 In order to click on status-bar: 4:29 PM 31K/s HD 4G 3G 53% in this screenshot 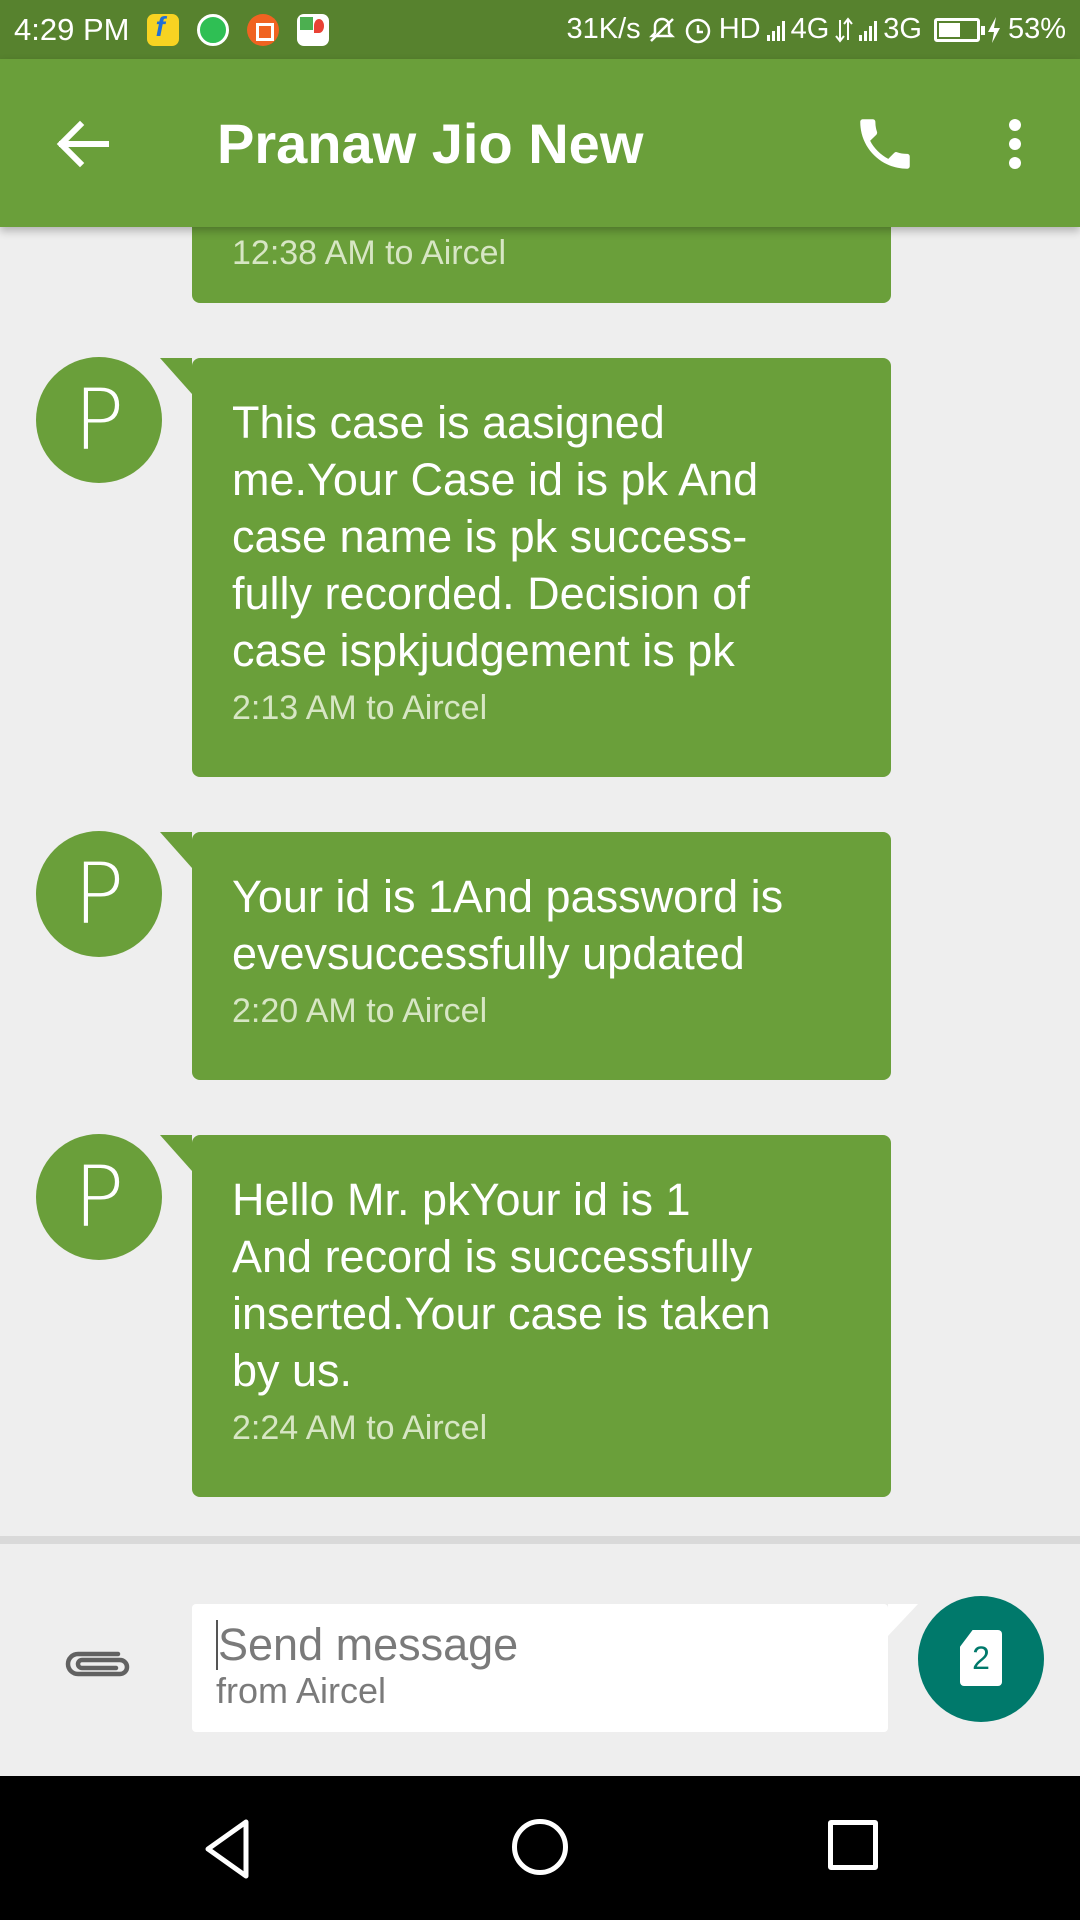, I will do `click(540, 29)`.